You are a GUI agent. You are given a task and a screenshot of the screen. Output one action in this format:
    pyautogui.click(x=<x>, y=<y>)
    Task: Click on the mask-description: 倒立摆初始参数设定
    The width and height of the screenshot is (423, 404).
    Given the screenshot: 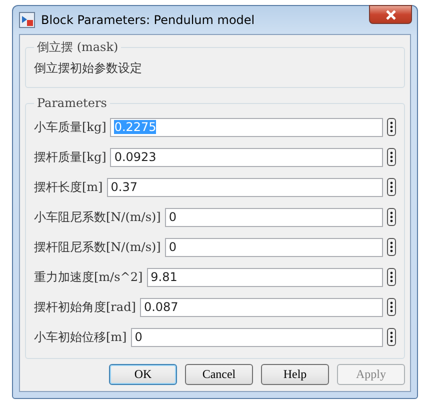 What is the action you would take?
    pyautogui.click(x=88, y=68)
    